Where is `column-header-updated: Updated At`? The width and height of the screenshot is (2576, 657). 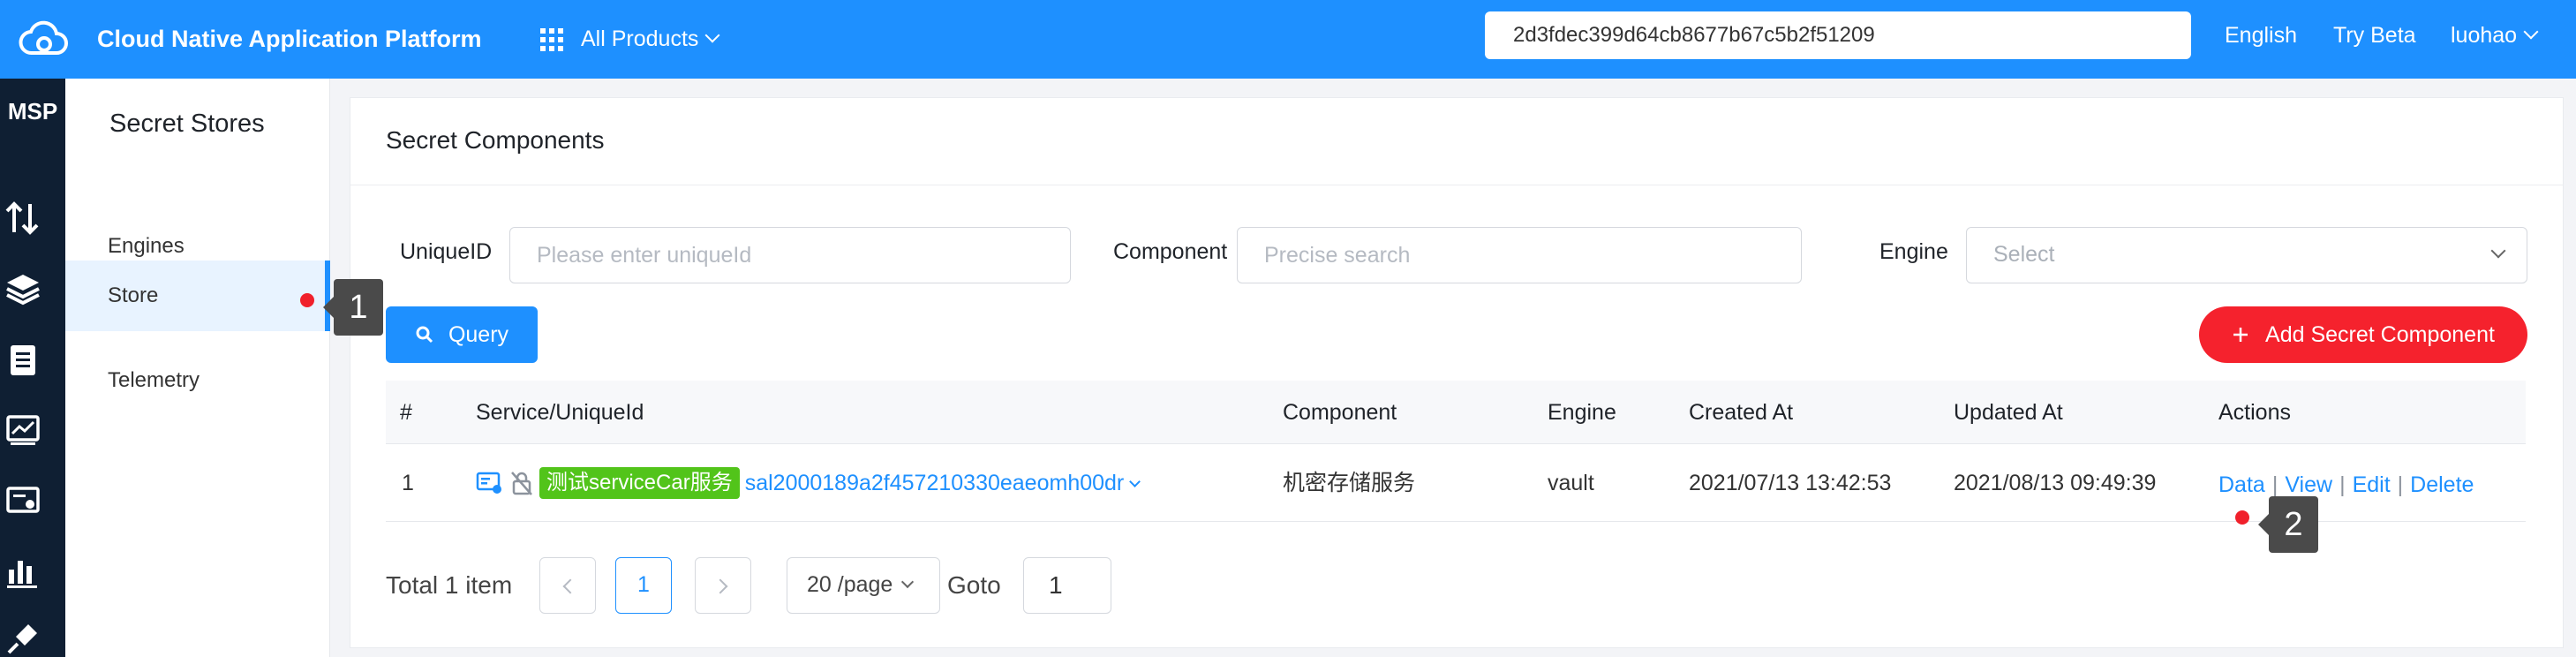 column-header-updated: Updated At is located at coordinates (2008, 412).